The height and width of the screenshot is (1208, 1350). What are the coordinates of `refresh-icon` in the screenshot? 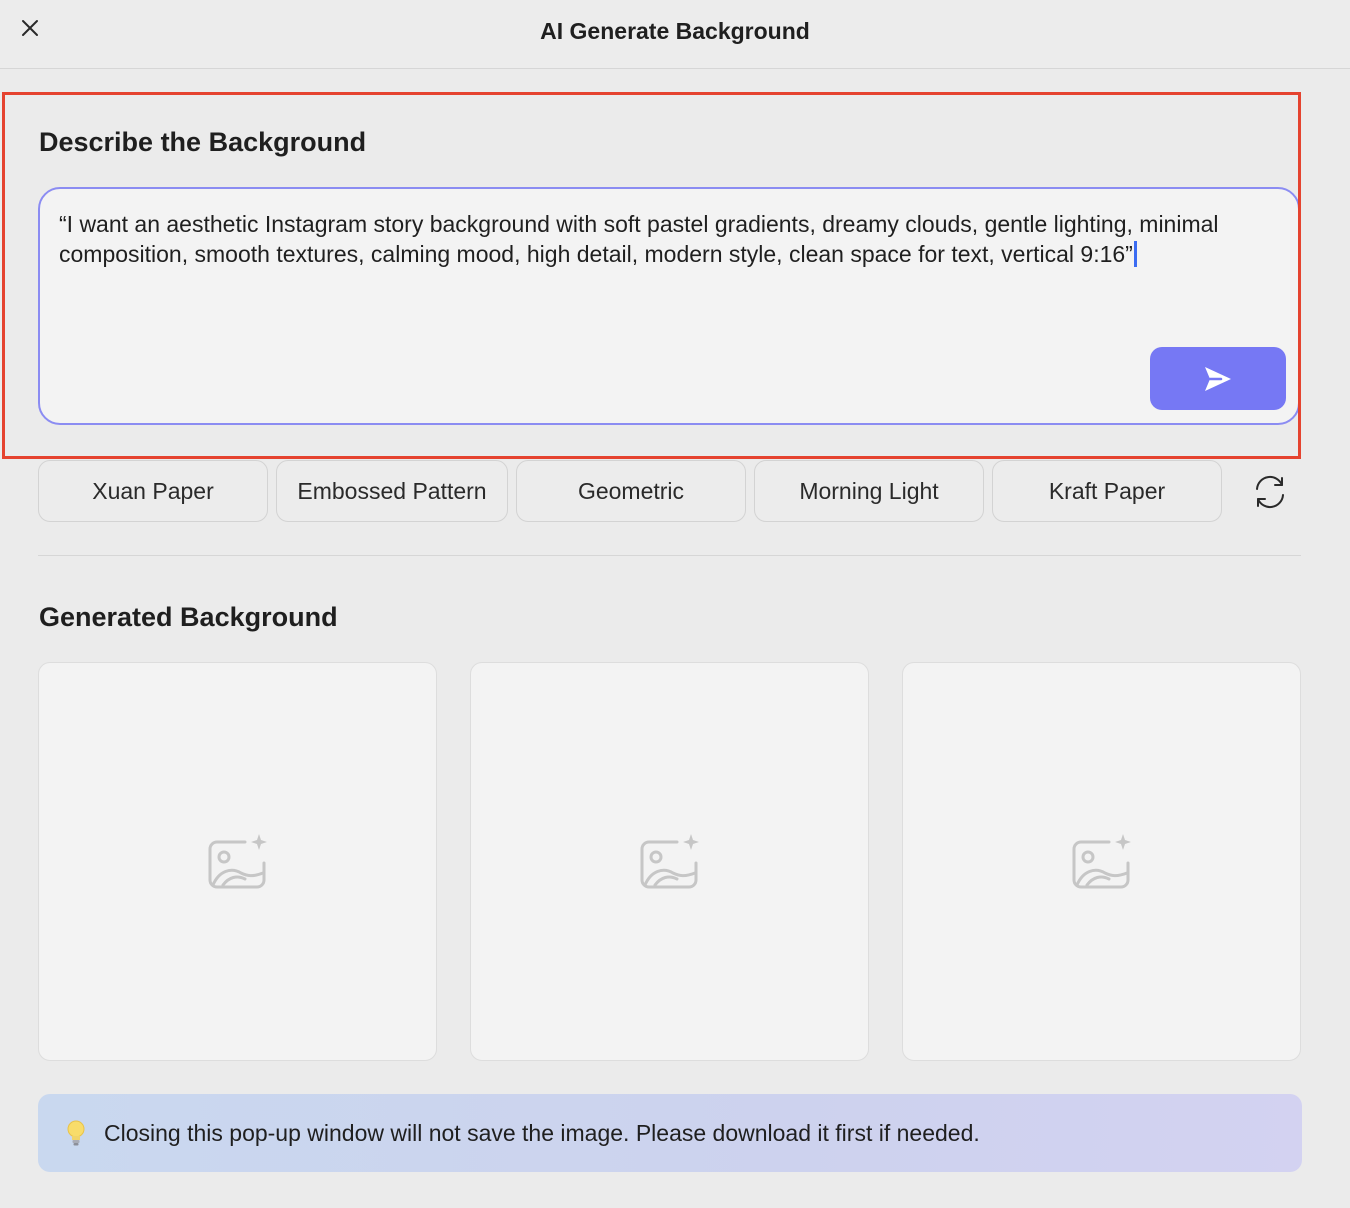 It's located at (1270, 492).